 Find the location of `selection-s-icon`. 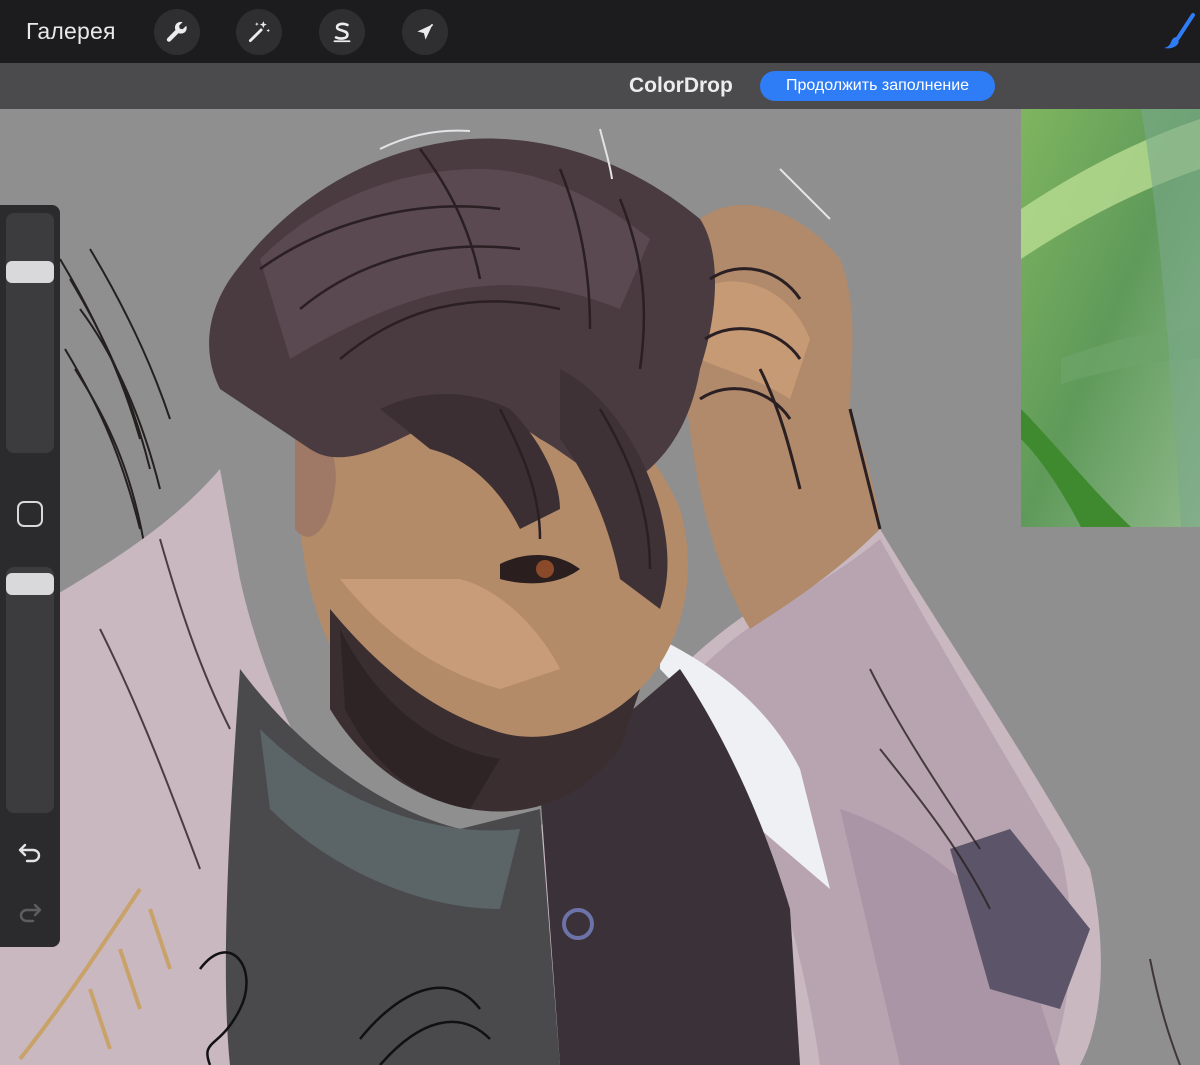

selection-s-icon is located at coordinates (342, 32).